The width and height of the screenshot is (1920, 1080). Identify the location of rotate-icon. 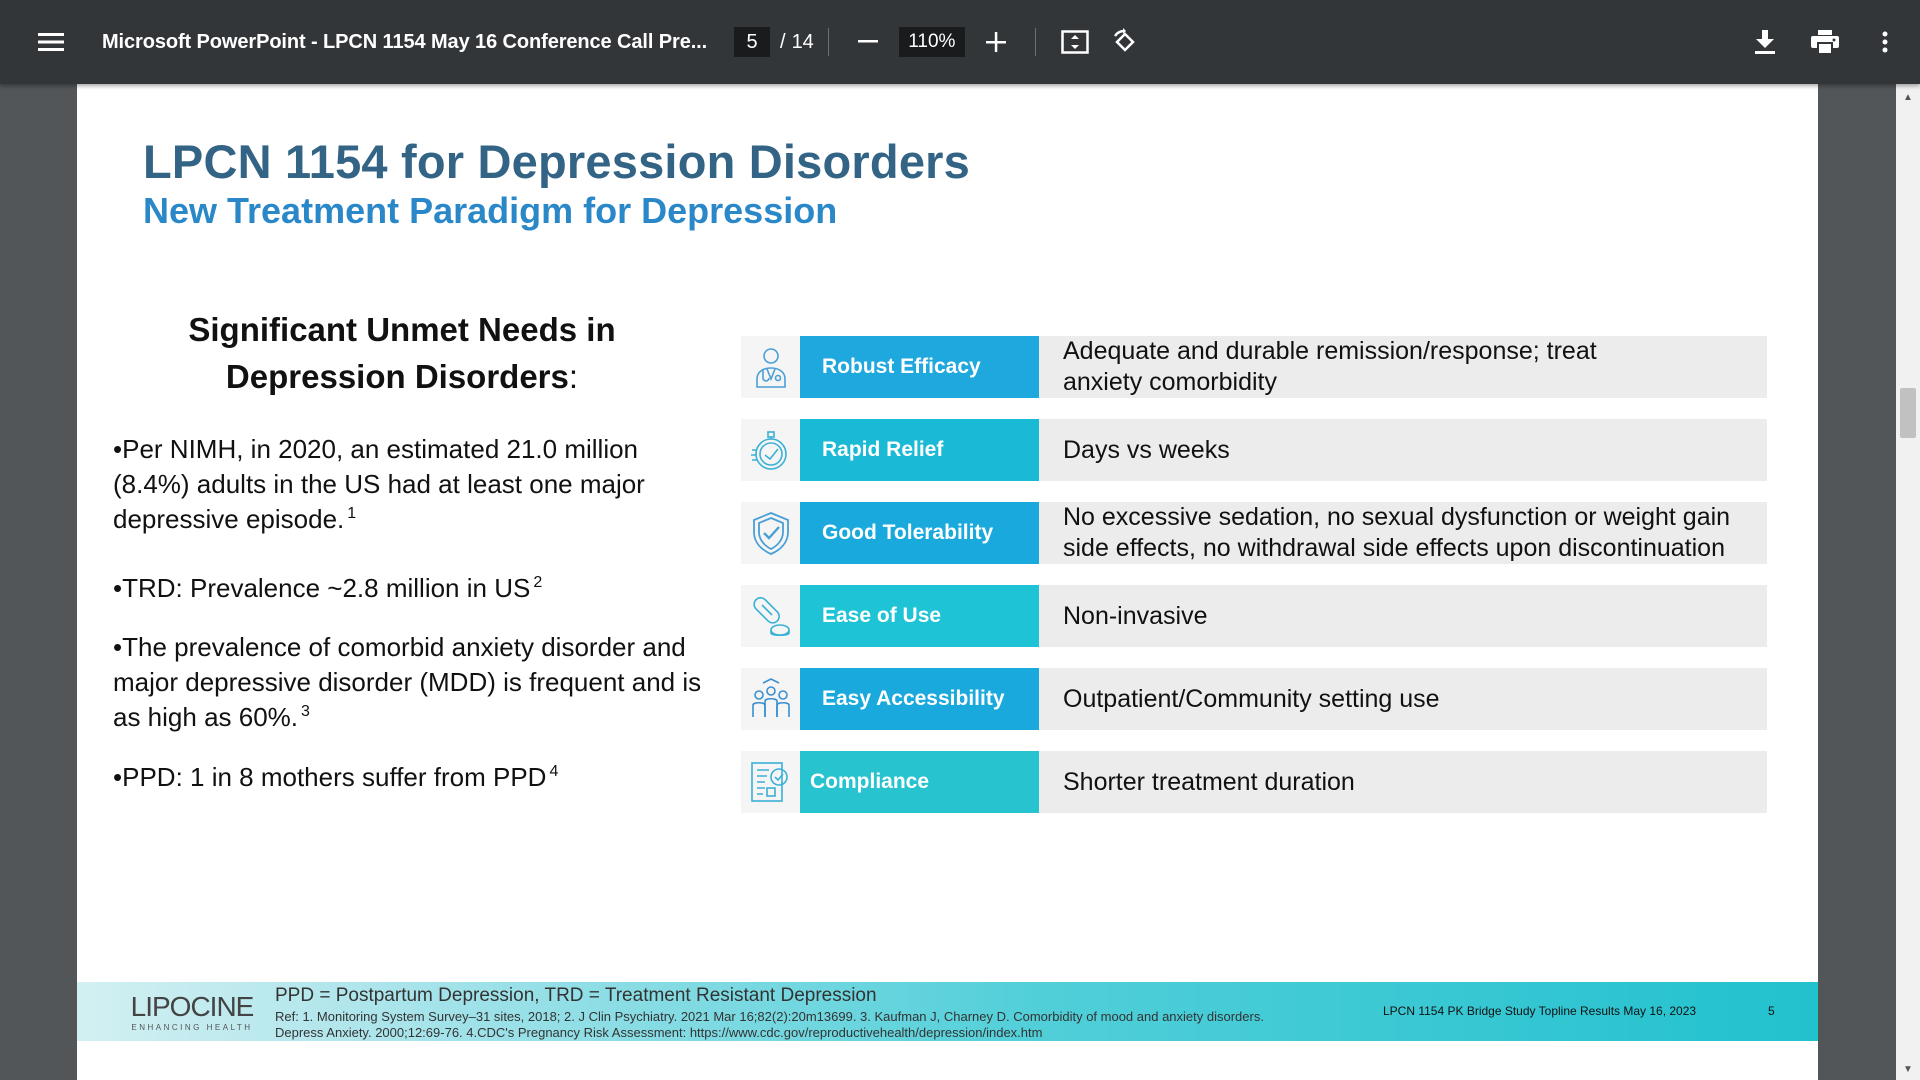
(1125, 42).